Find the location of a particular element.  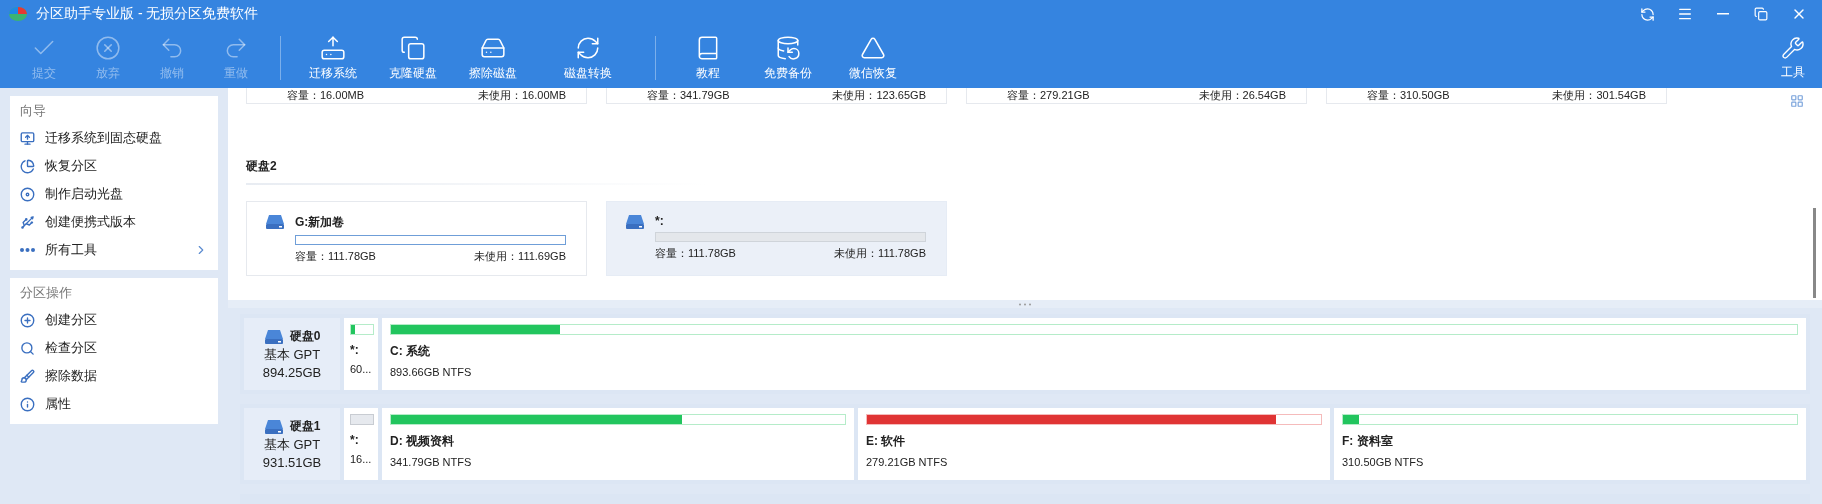

section-title: 分区操作 is located at coordinates (46, 293).